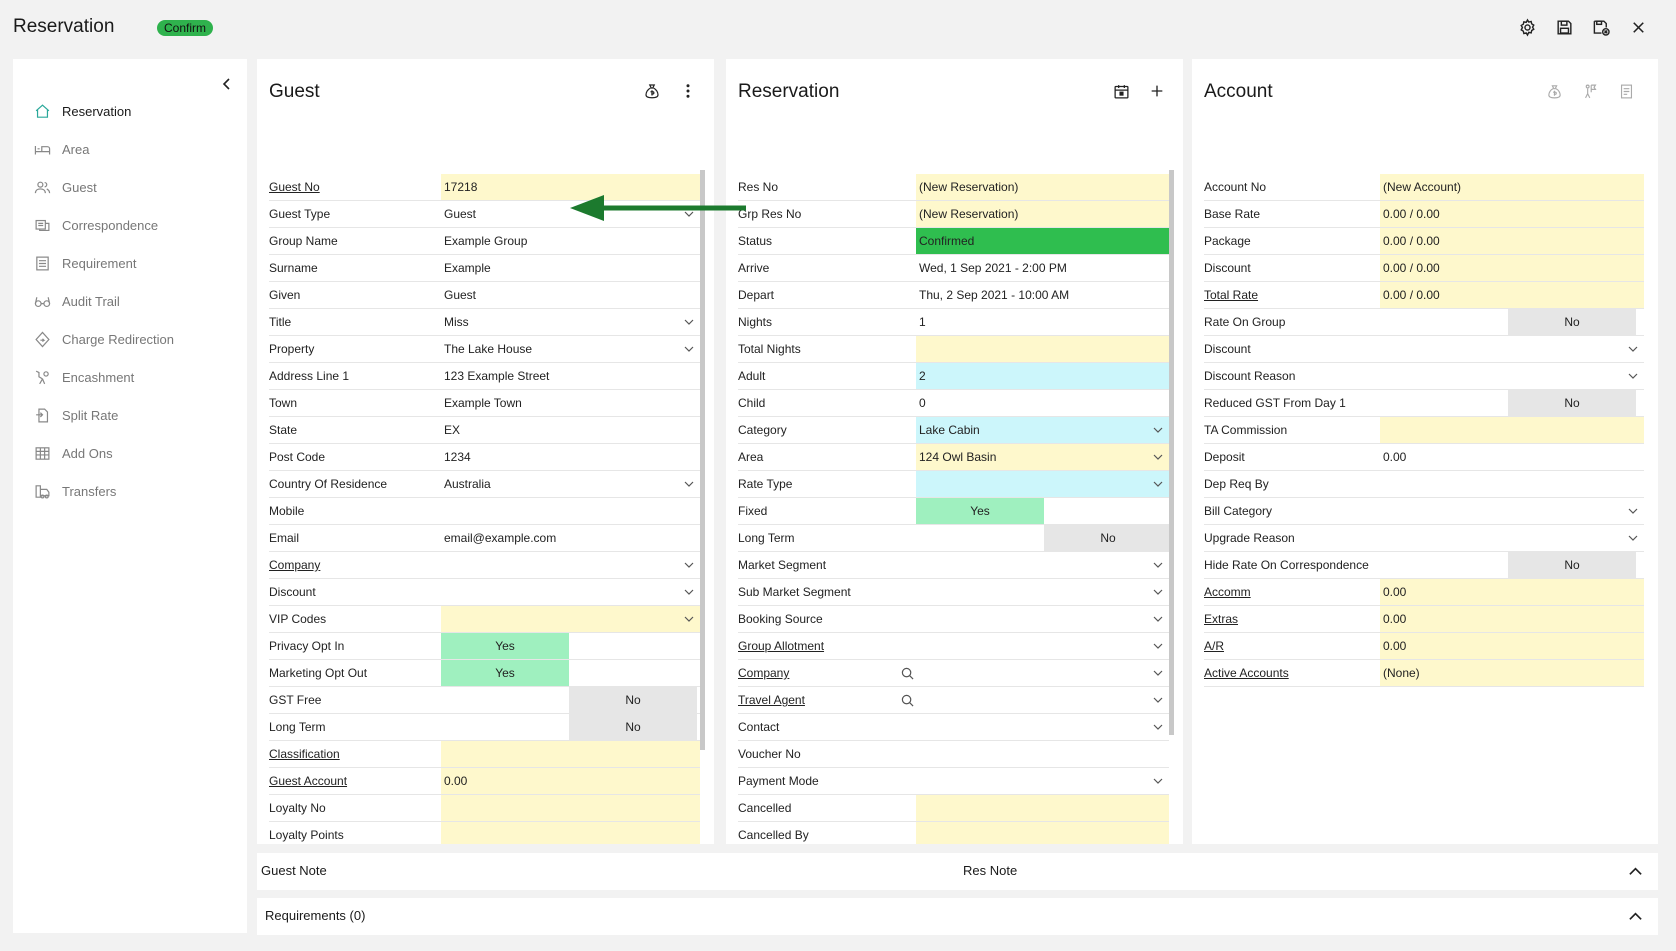 The width and height of the screenshot is (1676, 951). I want to click on field-label: Extras, so click(1221, 619).